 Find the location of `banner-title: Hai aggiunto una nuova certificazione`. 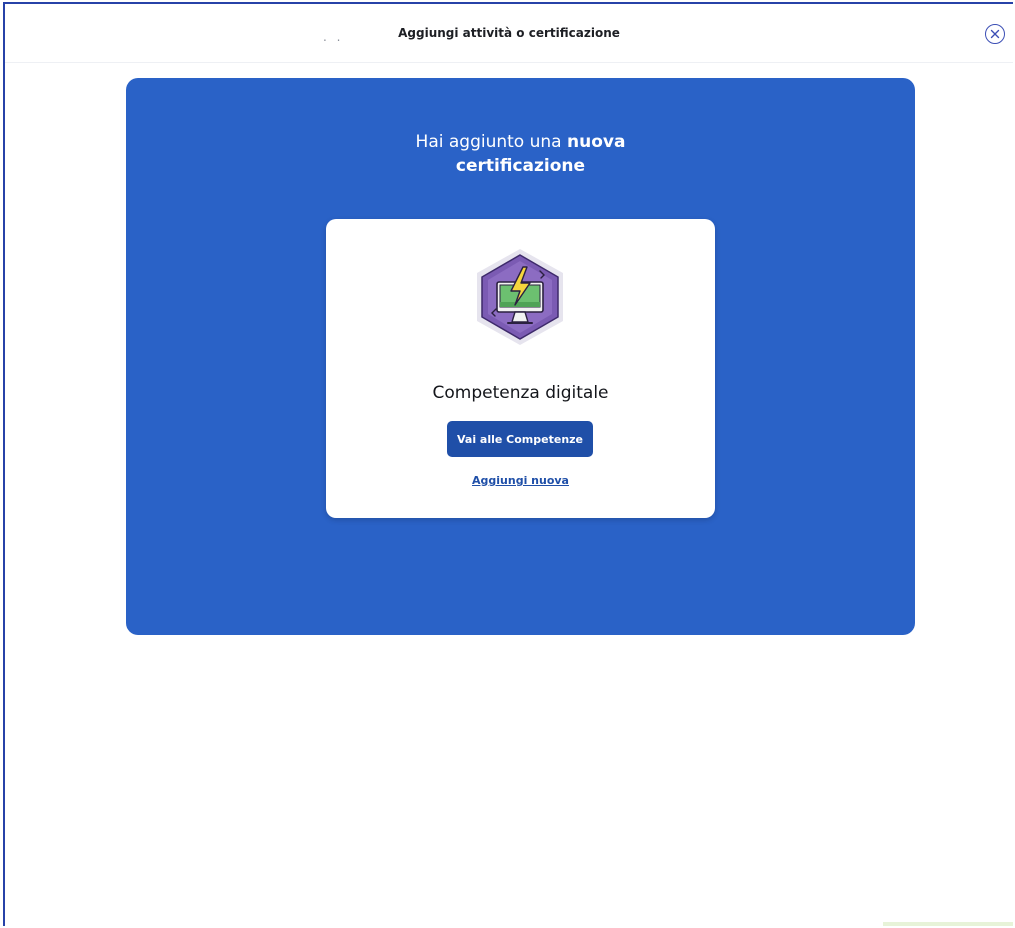

banner-title: Hai aggiunto una nuova certificazione is located at coordinates (520, 154).